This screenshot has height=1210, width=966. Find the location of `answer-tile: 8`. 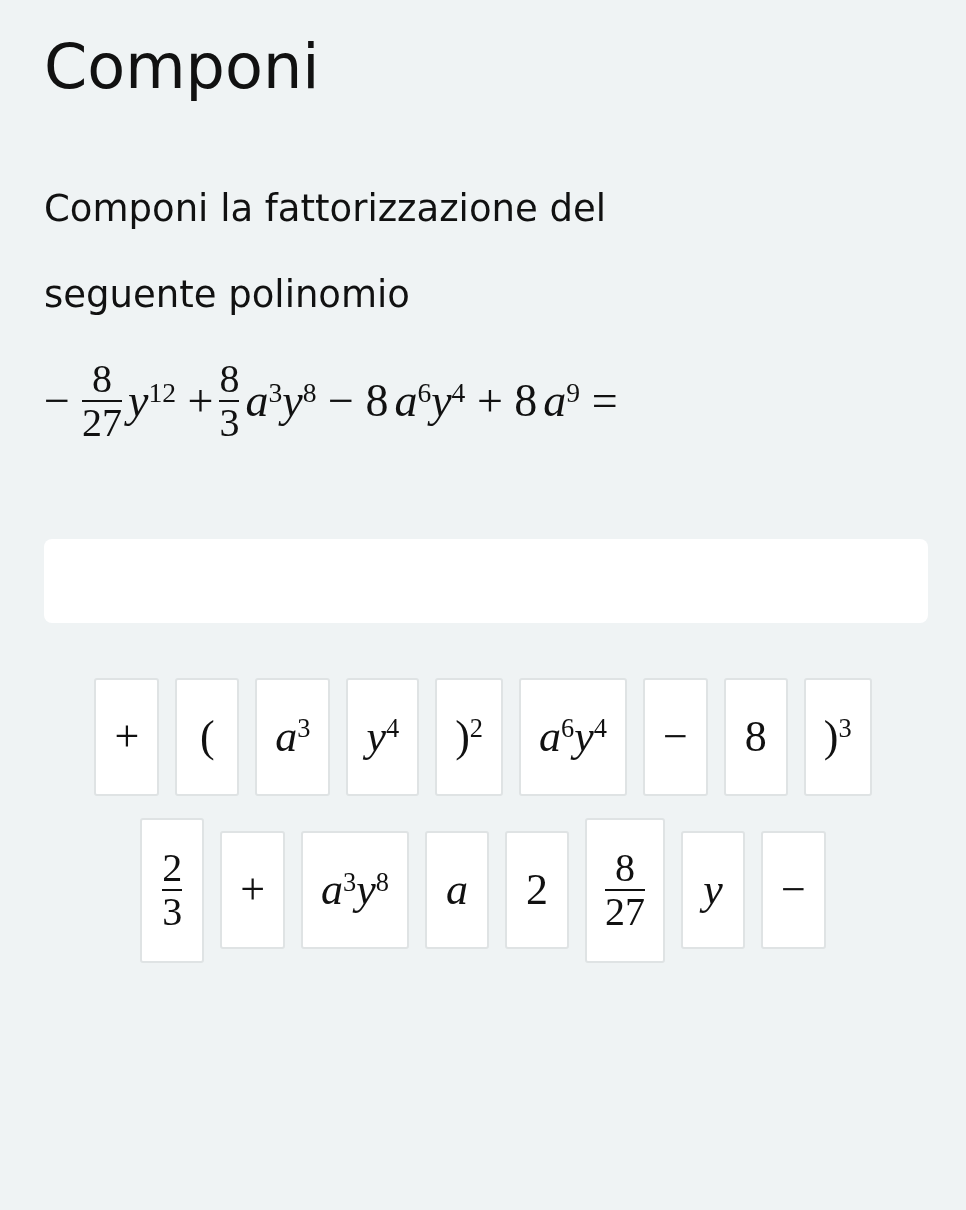

answer-tile: 8 is located at coordinates (755, 736).